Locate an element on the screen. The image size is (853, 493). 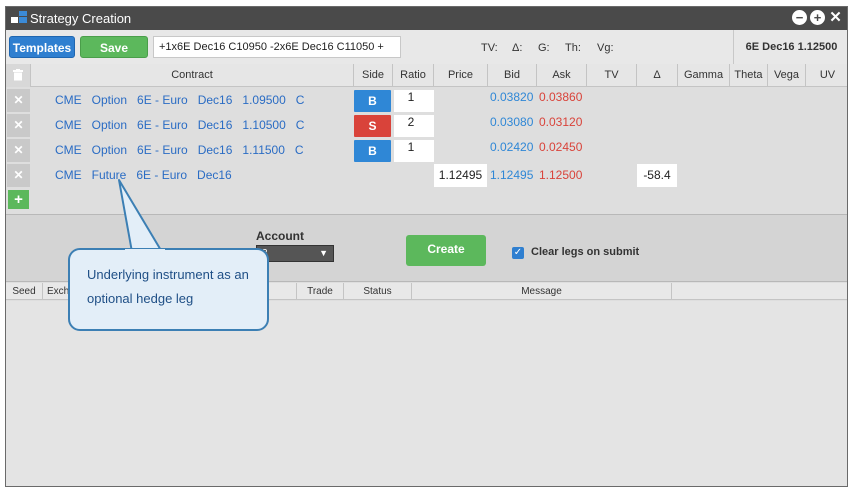
clear-legs-label: Clear legs on submit is located at coordinates (585, 252).